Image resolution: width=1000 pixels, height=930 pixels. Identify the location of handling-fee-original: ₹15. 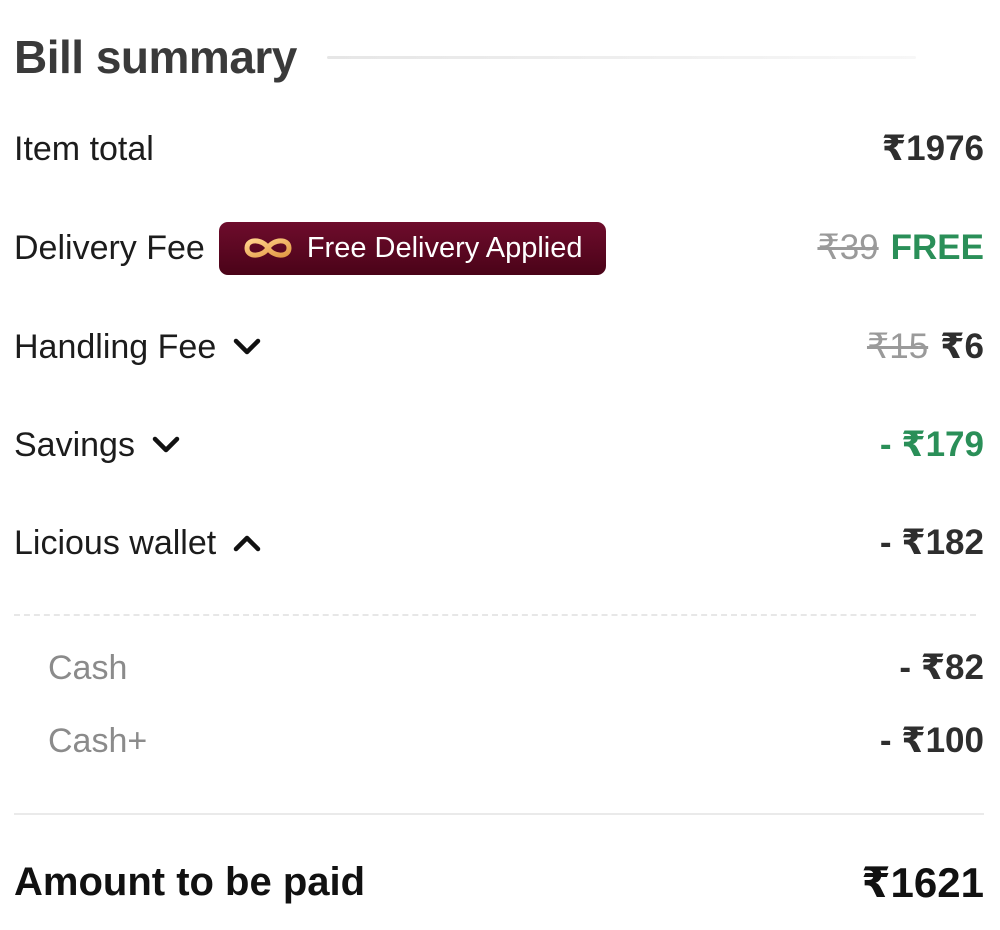
(897, 346).